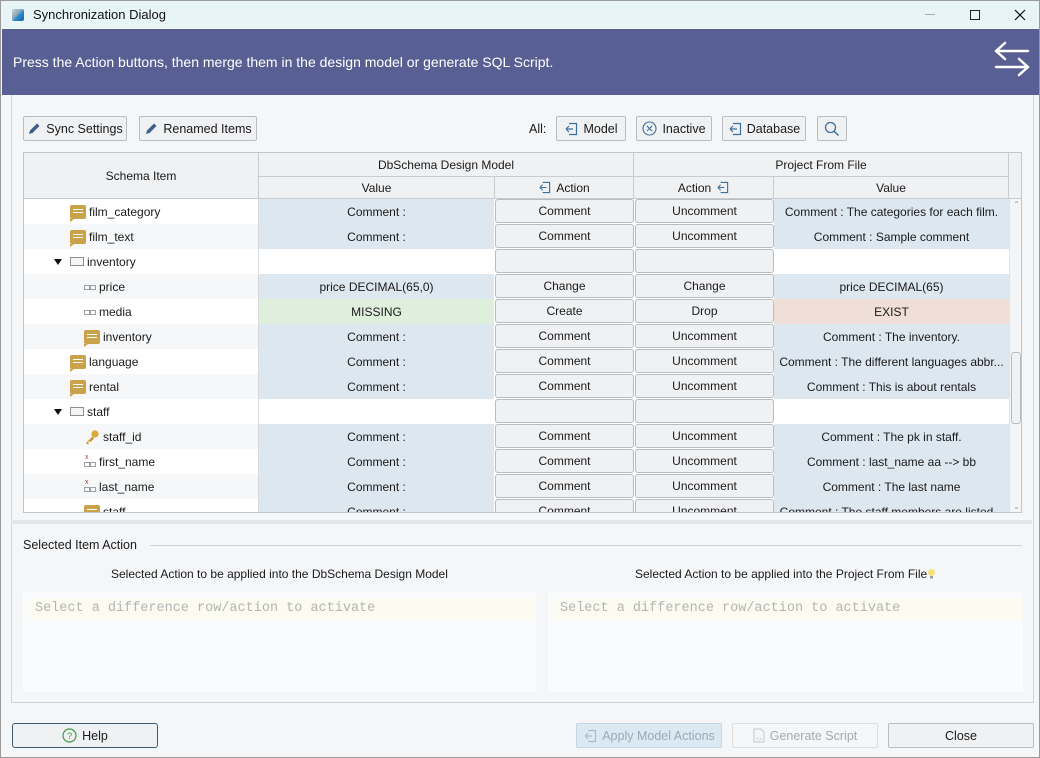  What do you see at coordinates (141, 486) in the screenshot?
I see `schema-item-cell: x last_name` at bounding box center [141, 486].